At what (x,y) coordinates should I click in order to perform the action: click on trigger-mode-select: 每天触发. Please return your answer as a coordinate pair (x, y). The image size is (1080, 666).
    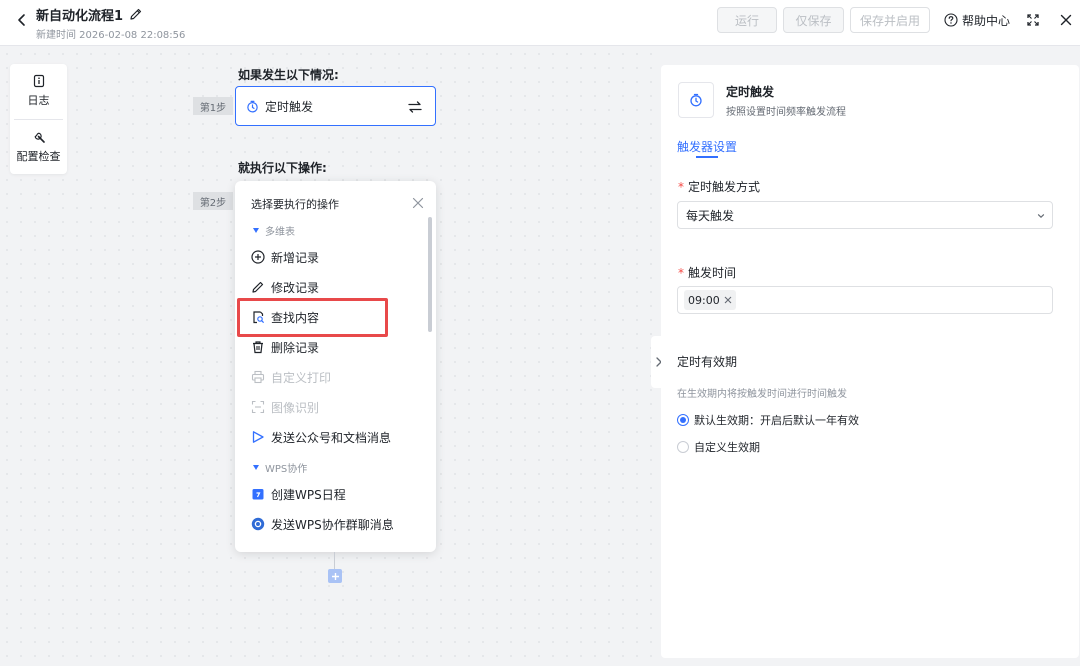
    Looking at the image, I should click on (865, 215).